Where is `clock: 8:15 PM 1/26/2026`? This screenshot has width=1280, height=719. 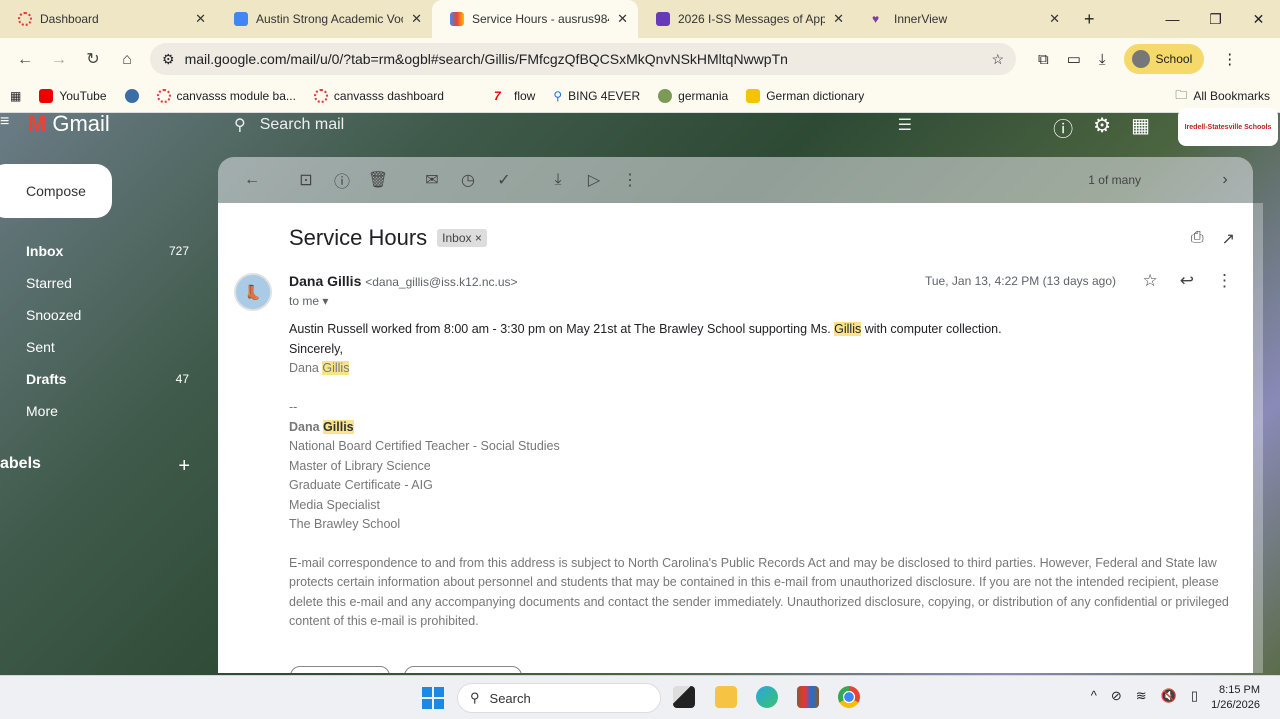 clock: 8:15 PM 1/26/2026 is located at coordinates (1235, 698).